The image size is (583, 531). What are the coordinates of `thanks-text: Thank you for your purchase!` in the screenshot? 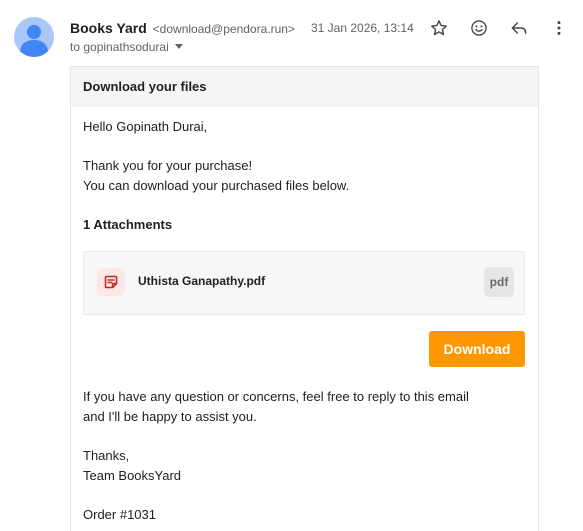 It's located at (168, 165).